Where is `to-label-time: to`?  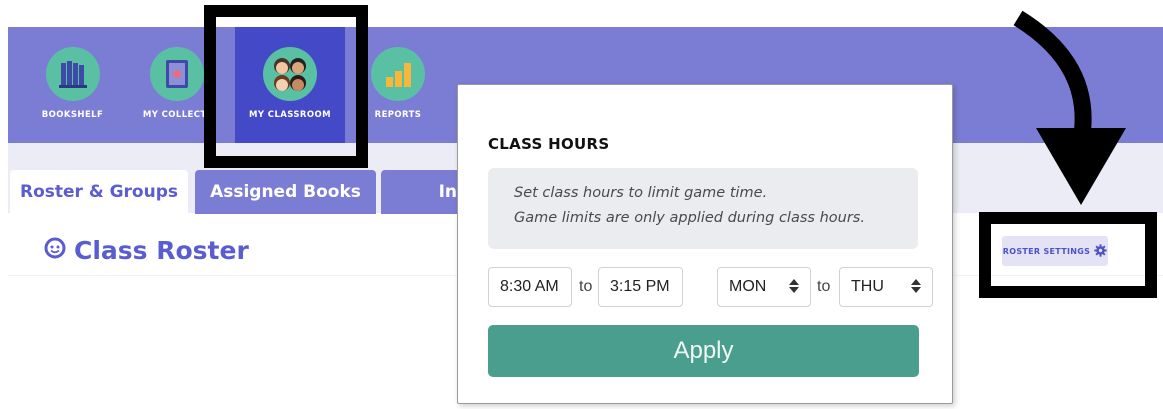
to-label-time: to is located at coordinates (586, 286).